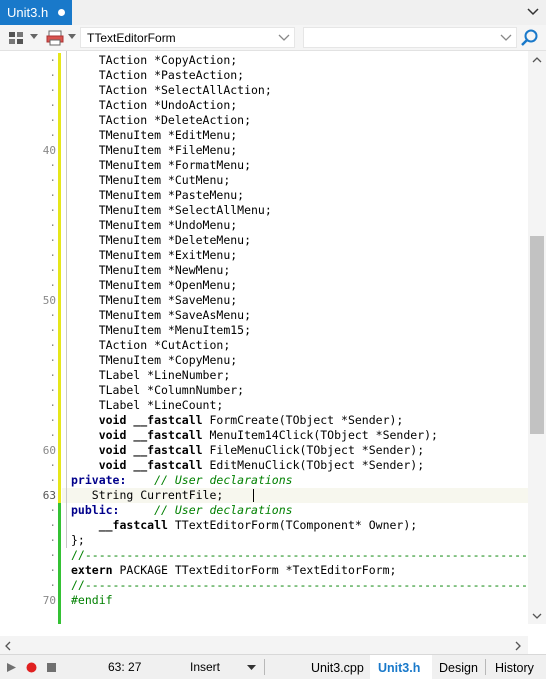 The height and width of the screenshot is (680, 546). Describe the element at coordinates (92, 570) in the screenshot. I see `code-token: extern` at that location.